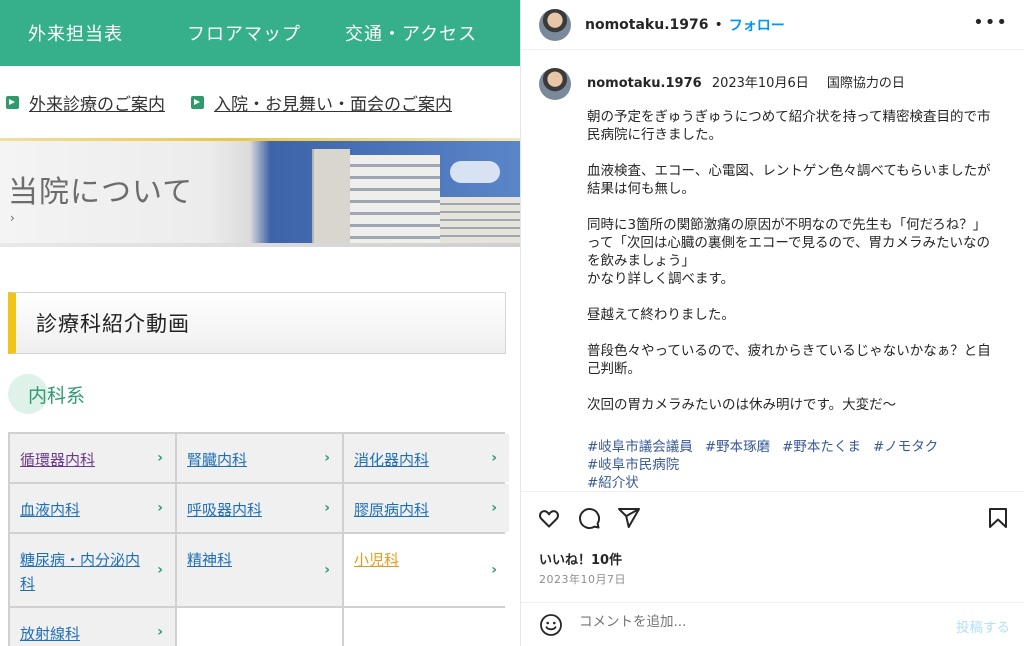  Describe the element at coordinates (392, 510) in the screenshot. I see `department-label: 膠原病内科` at that location.